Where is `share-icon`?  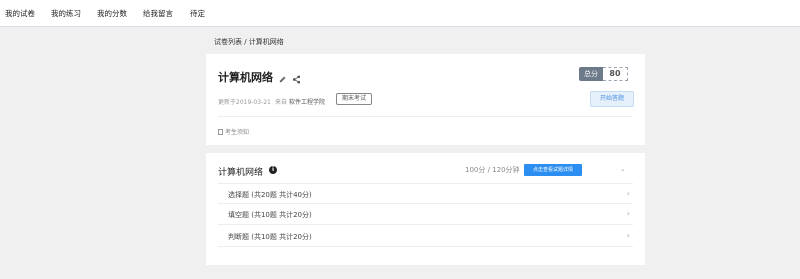 share-icon is located at coordinates (296, 76).